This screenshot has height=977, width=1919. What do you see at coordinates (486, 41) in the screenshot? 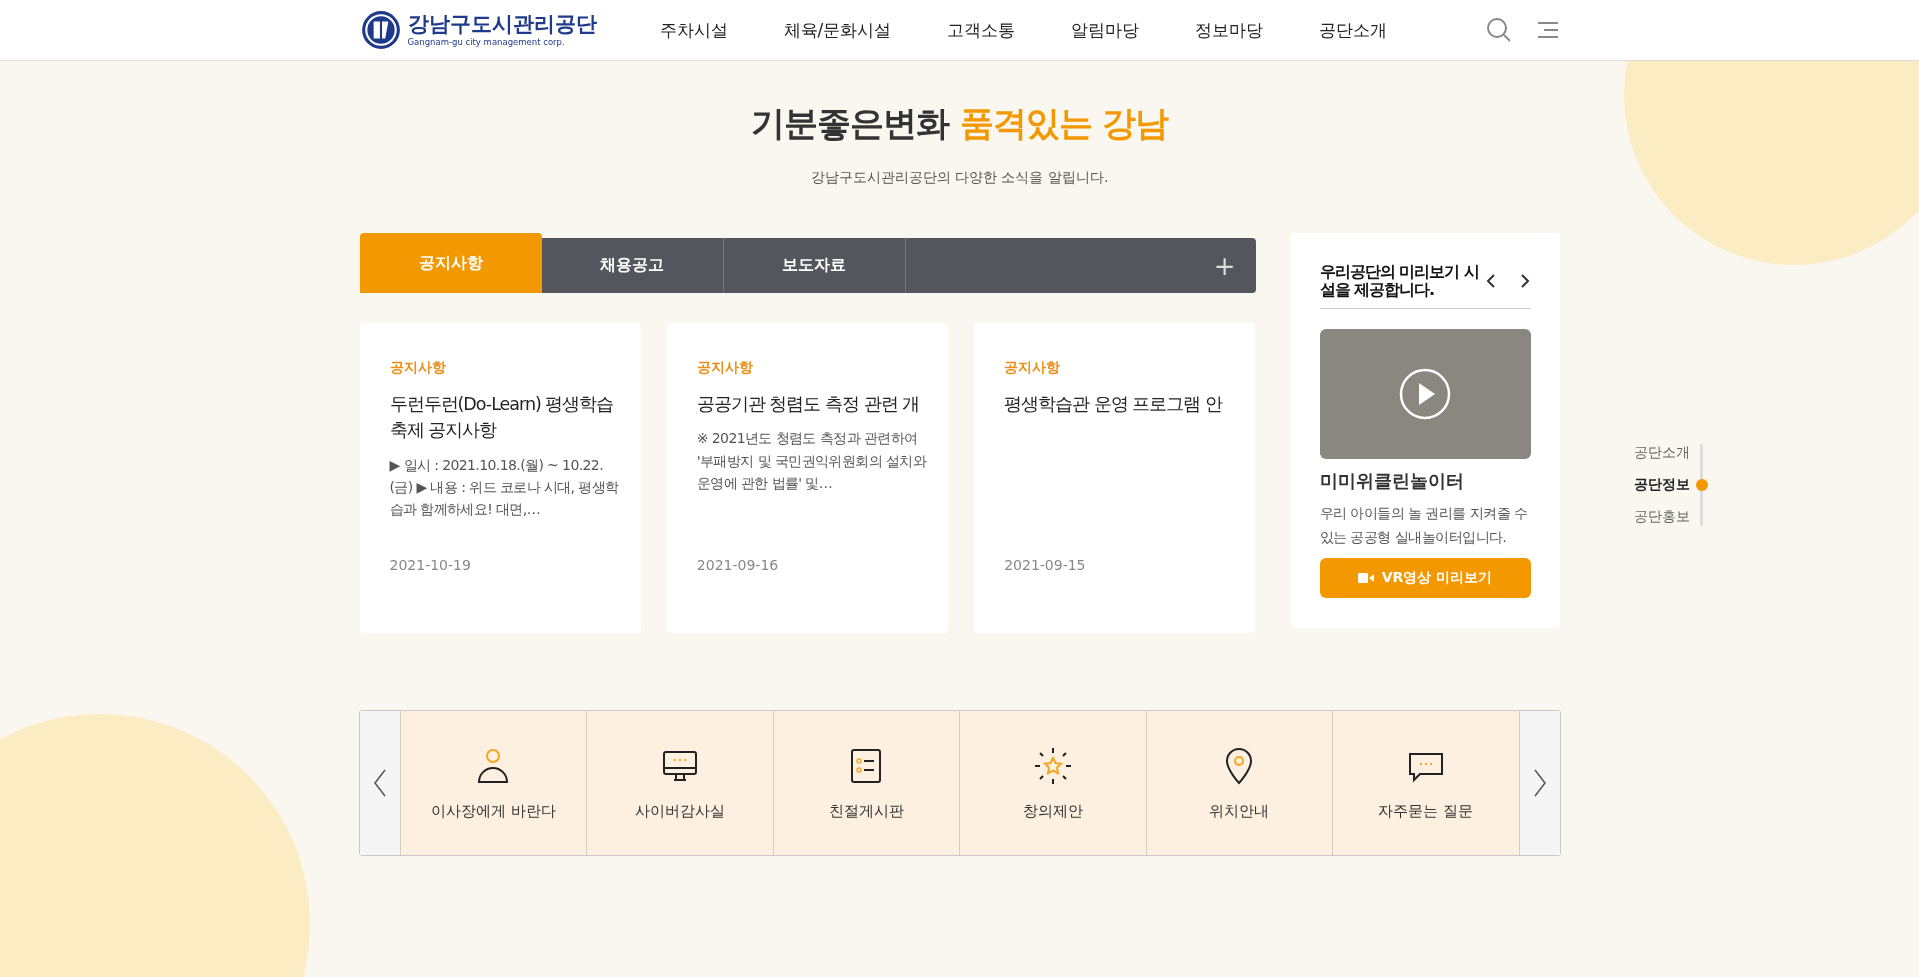
I see `logo-subtitle: Gangnam-gu city management corp.` at bounding box center [486, 41].